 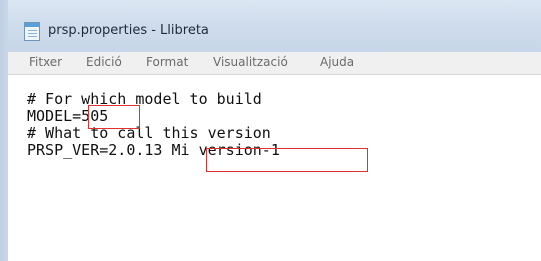 What do you see at coordinates (45, 62) in the screenshot?
I see `menu-fitxer: Fitxer` at bounding box center [45, 62].